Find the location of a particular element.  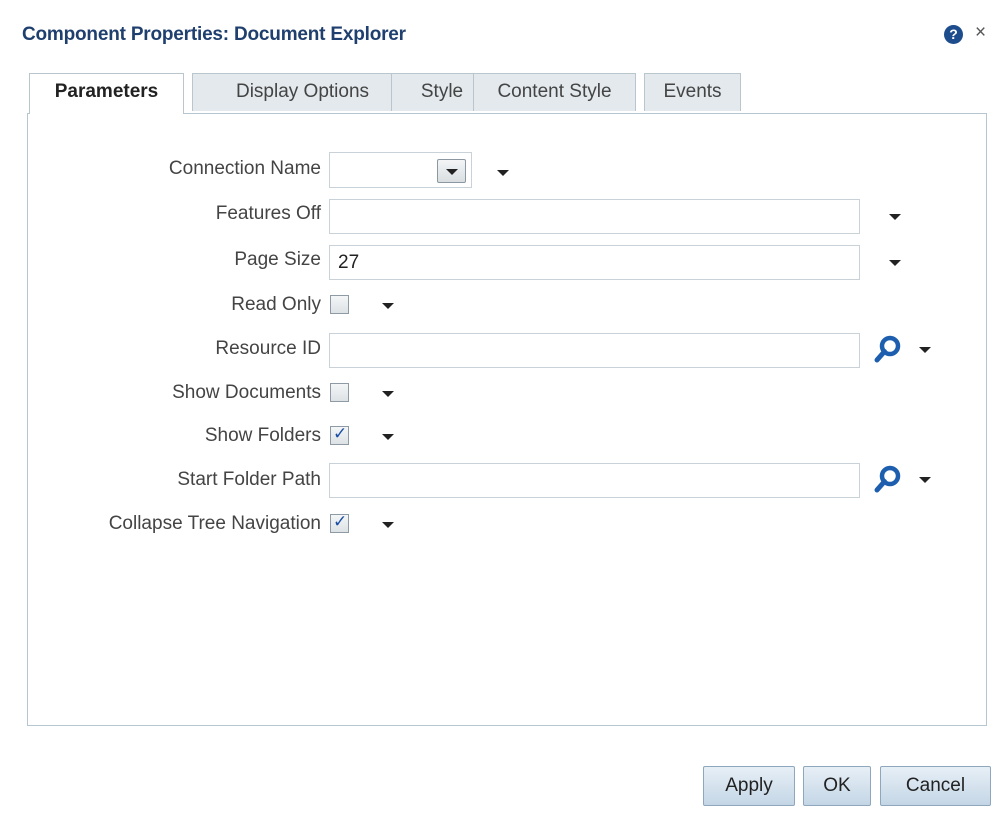

tab-content-style: Content Style is located at coordinates (554, 92).